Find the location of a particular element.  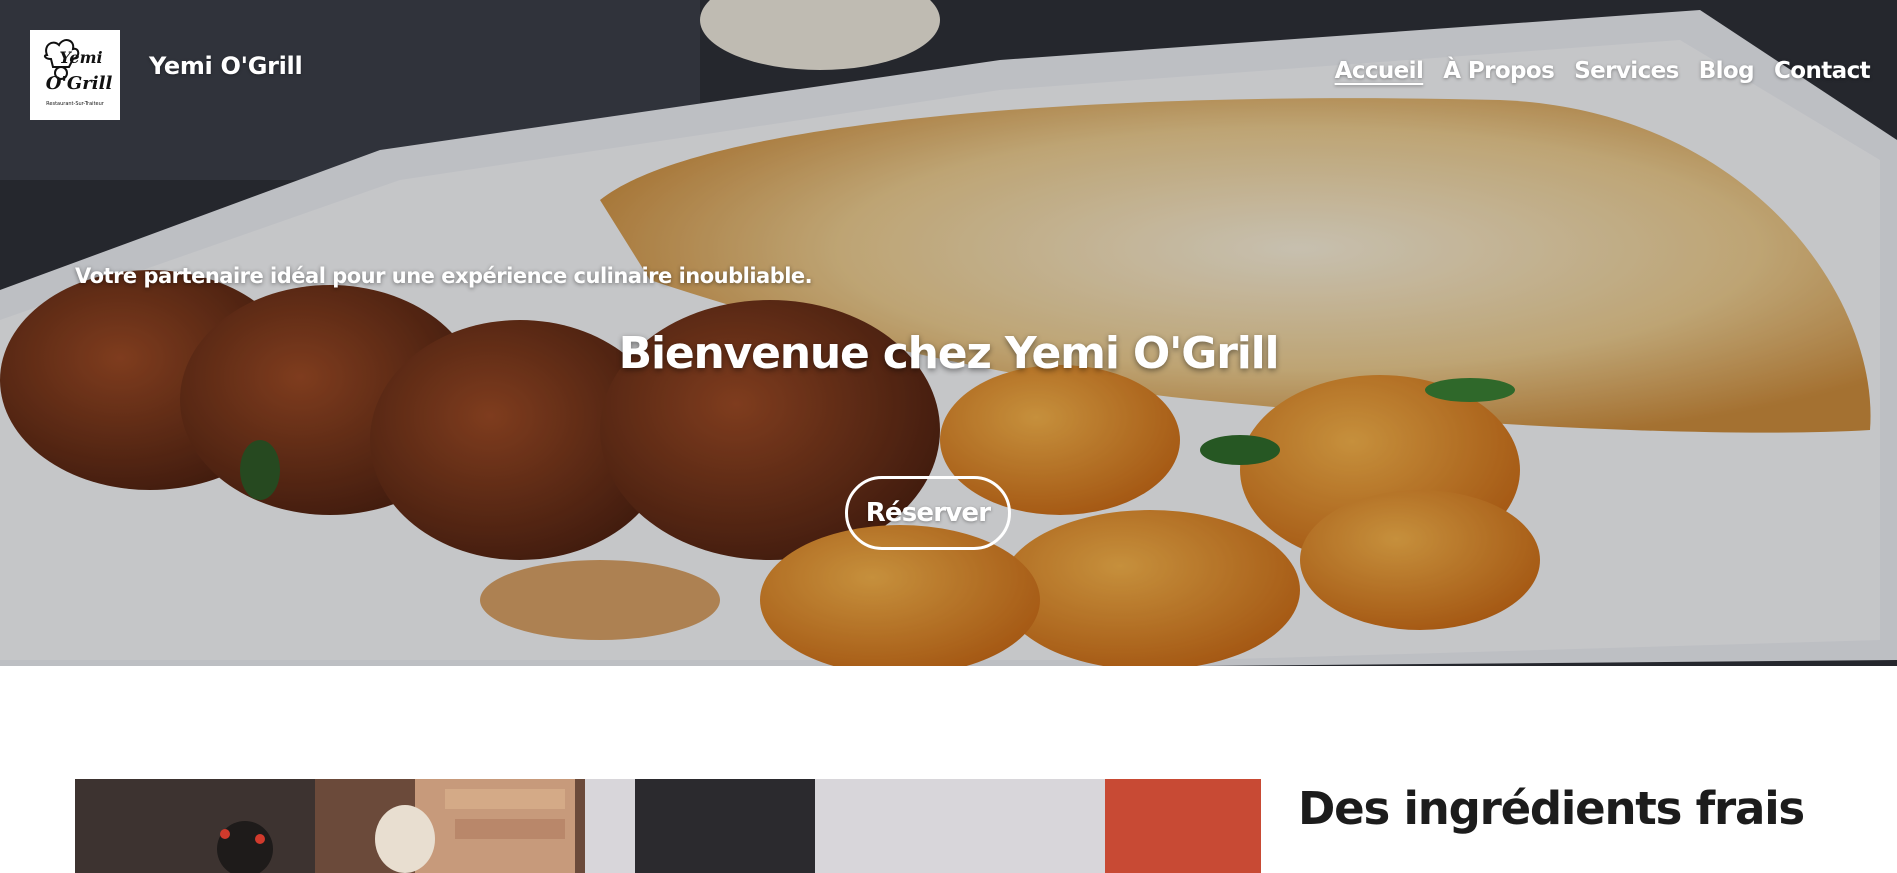

logo-text-line2: O'Grill is located at coordinates (79, 83).